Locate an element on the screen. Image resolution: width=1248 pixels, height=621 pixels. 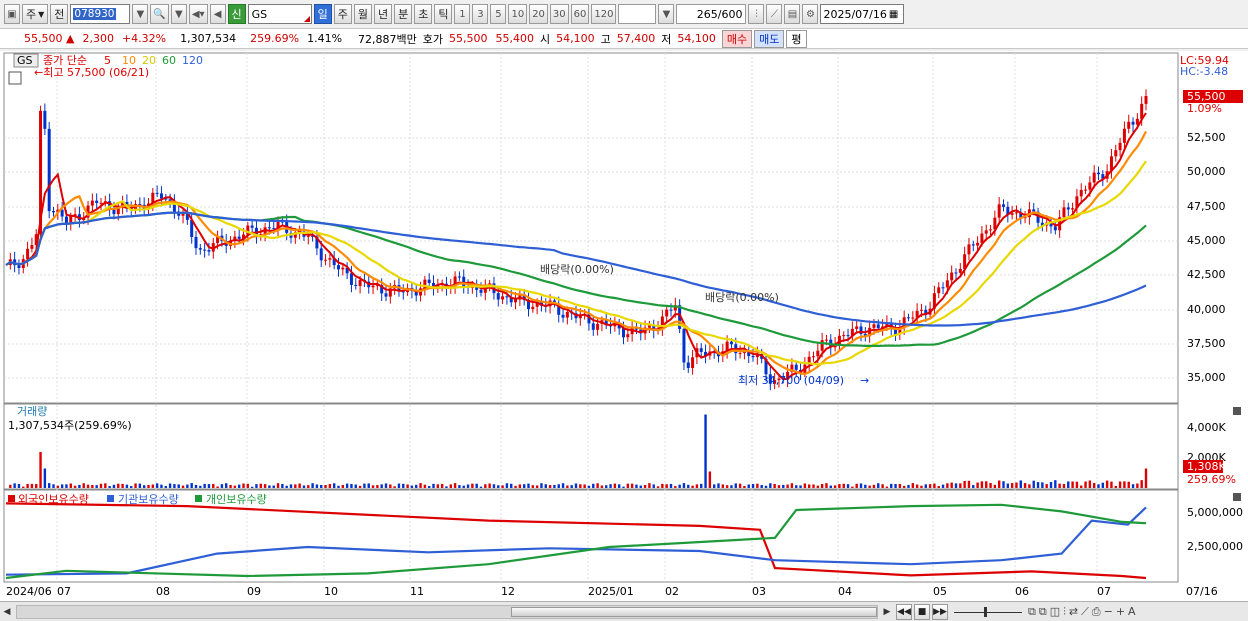
zoom-slider is located at coordinates (988, 612).